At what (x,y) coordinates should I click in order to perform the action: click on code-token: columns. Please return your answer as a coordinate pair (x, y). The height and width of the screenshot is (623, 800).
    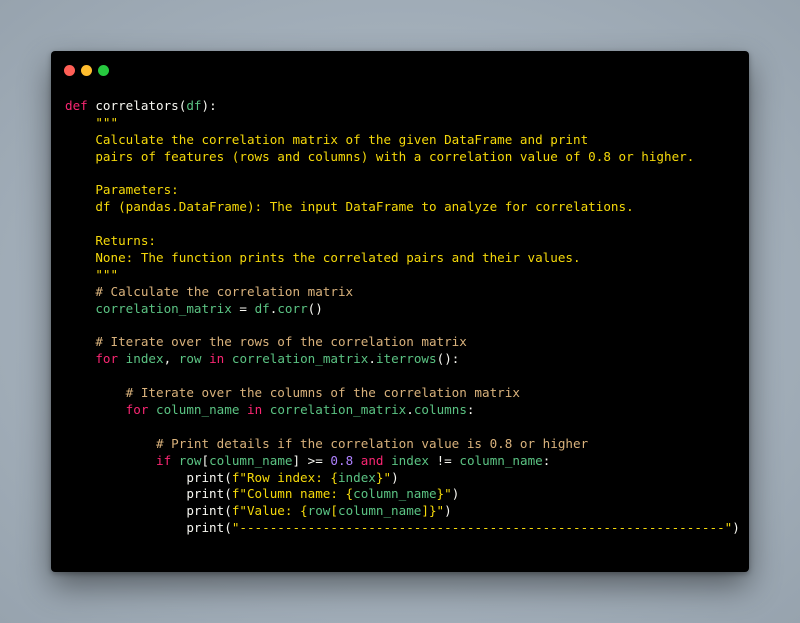
    Looking at the image, I should click on (440, 410).